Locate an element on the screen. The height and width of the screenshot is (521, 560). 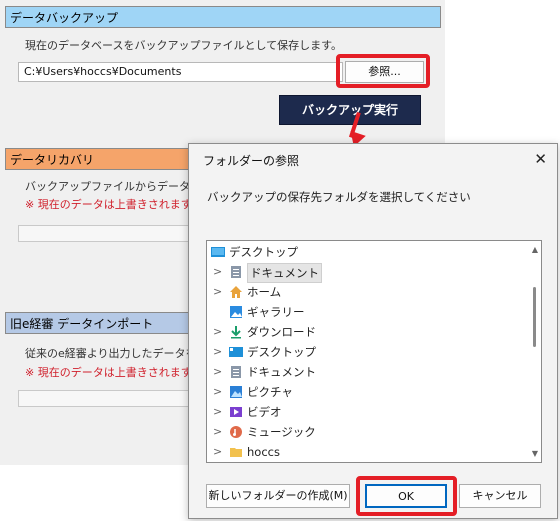
ok-highlight is located at coordinates (406, 496).